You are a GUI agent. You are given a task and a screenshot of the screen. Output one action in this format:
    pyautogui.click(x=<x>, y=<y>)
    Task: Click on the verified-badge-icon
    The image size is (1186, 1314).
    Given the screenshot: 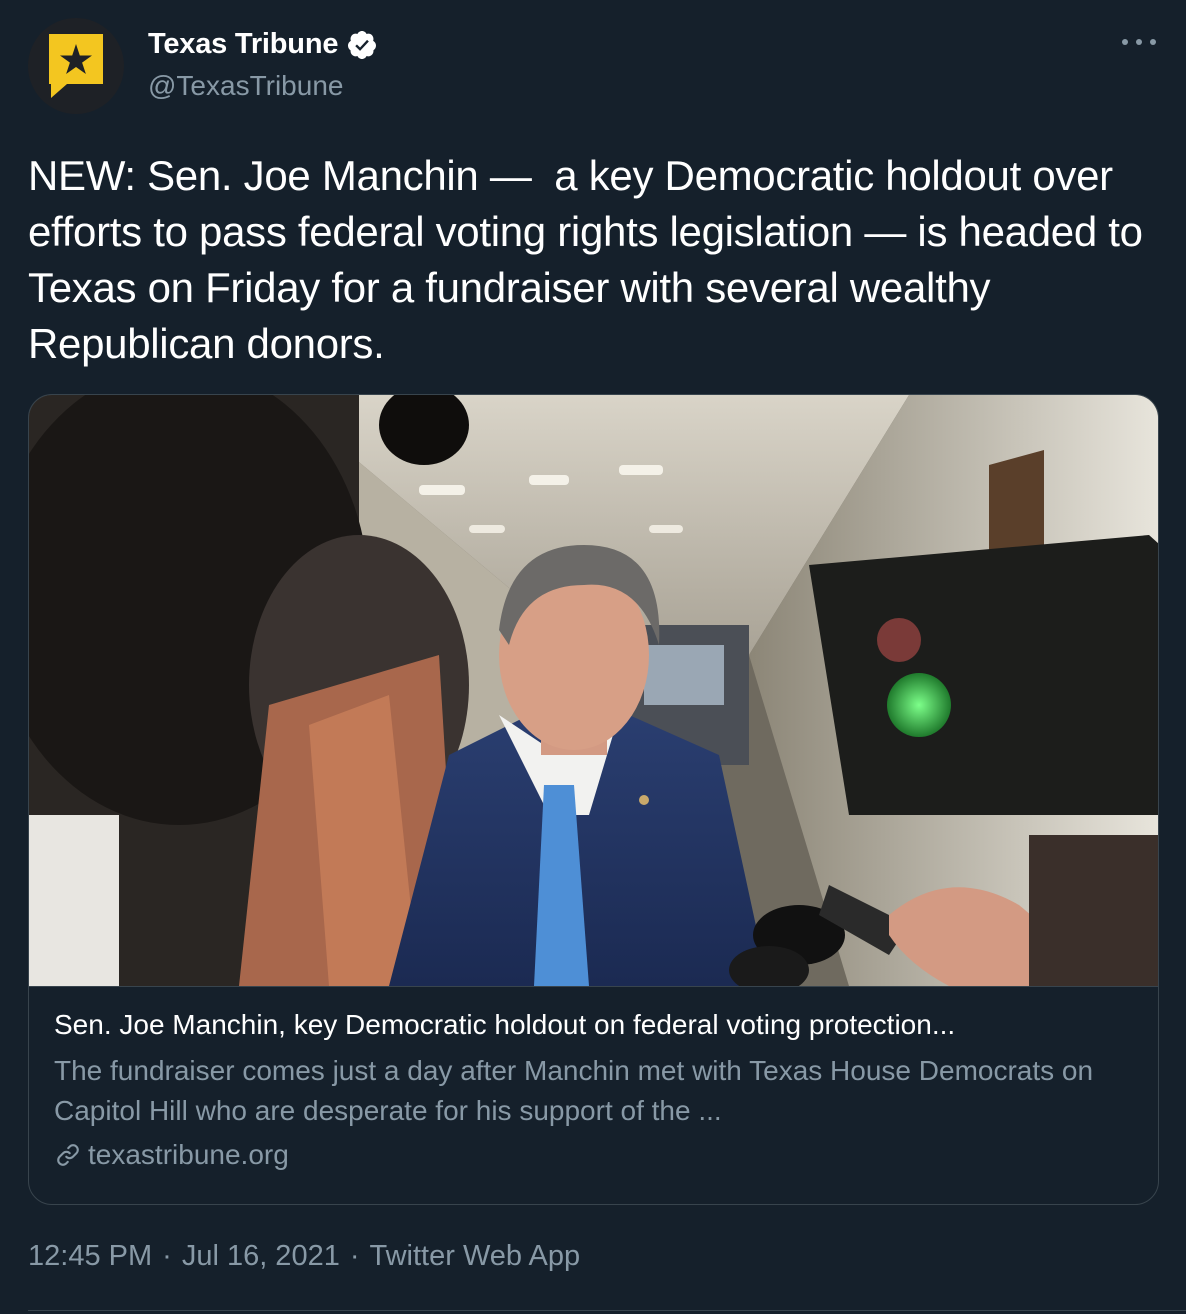 What is the action you would take?
    pyautogui.click(x=362, y=44)
    